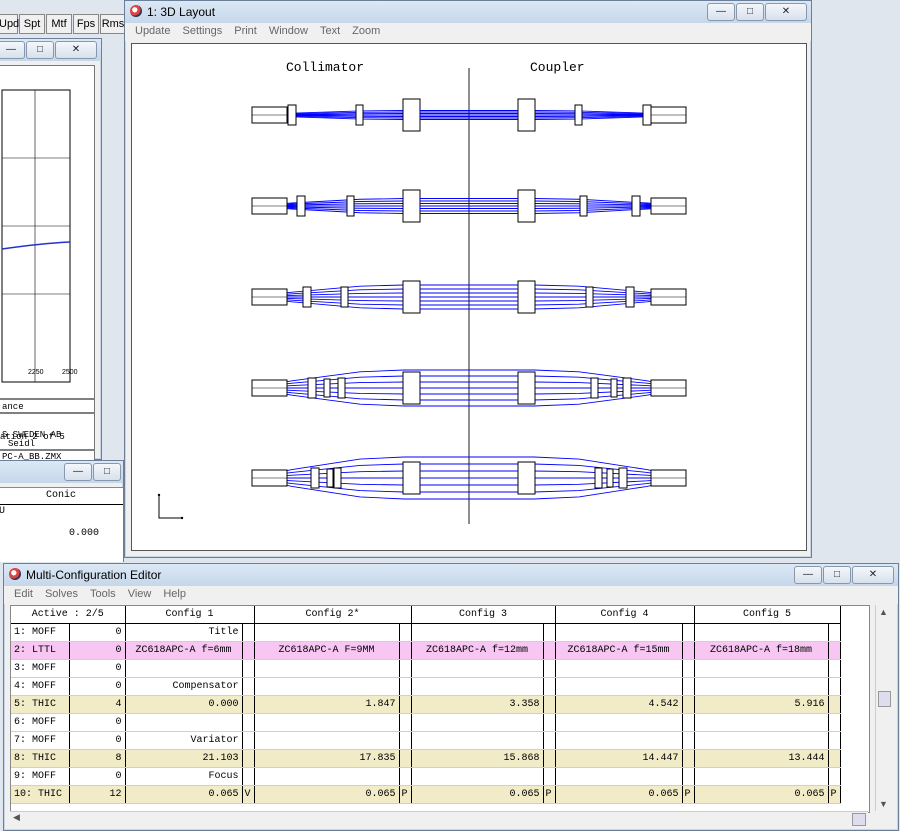  What do you see at coordinates (859, 819) in the screenshot?
I see `scroll-thumb` at bounding box center [859, 819].